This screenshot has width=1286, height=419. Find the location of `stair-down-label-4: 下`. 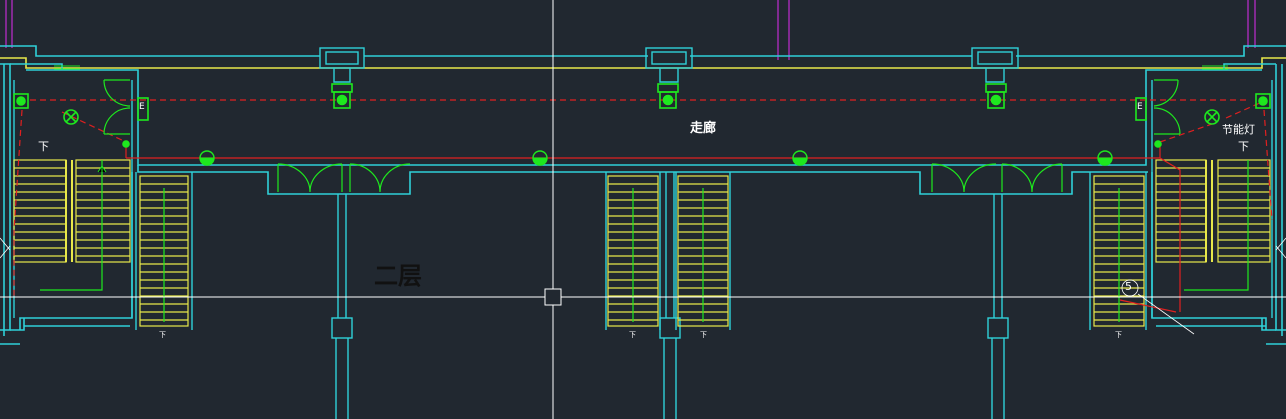

stair-down-label-4: 下 is located at coordinates (1118, 335).